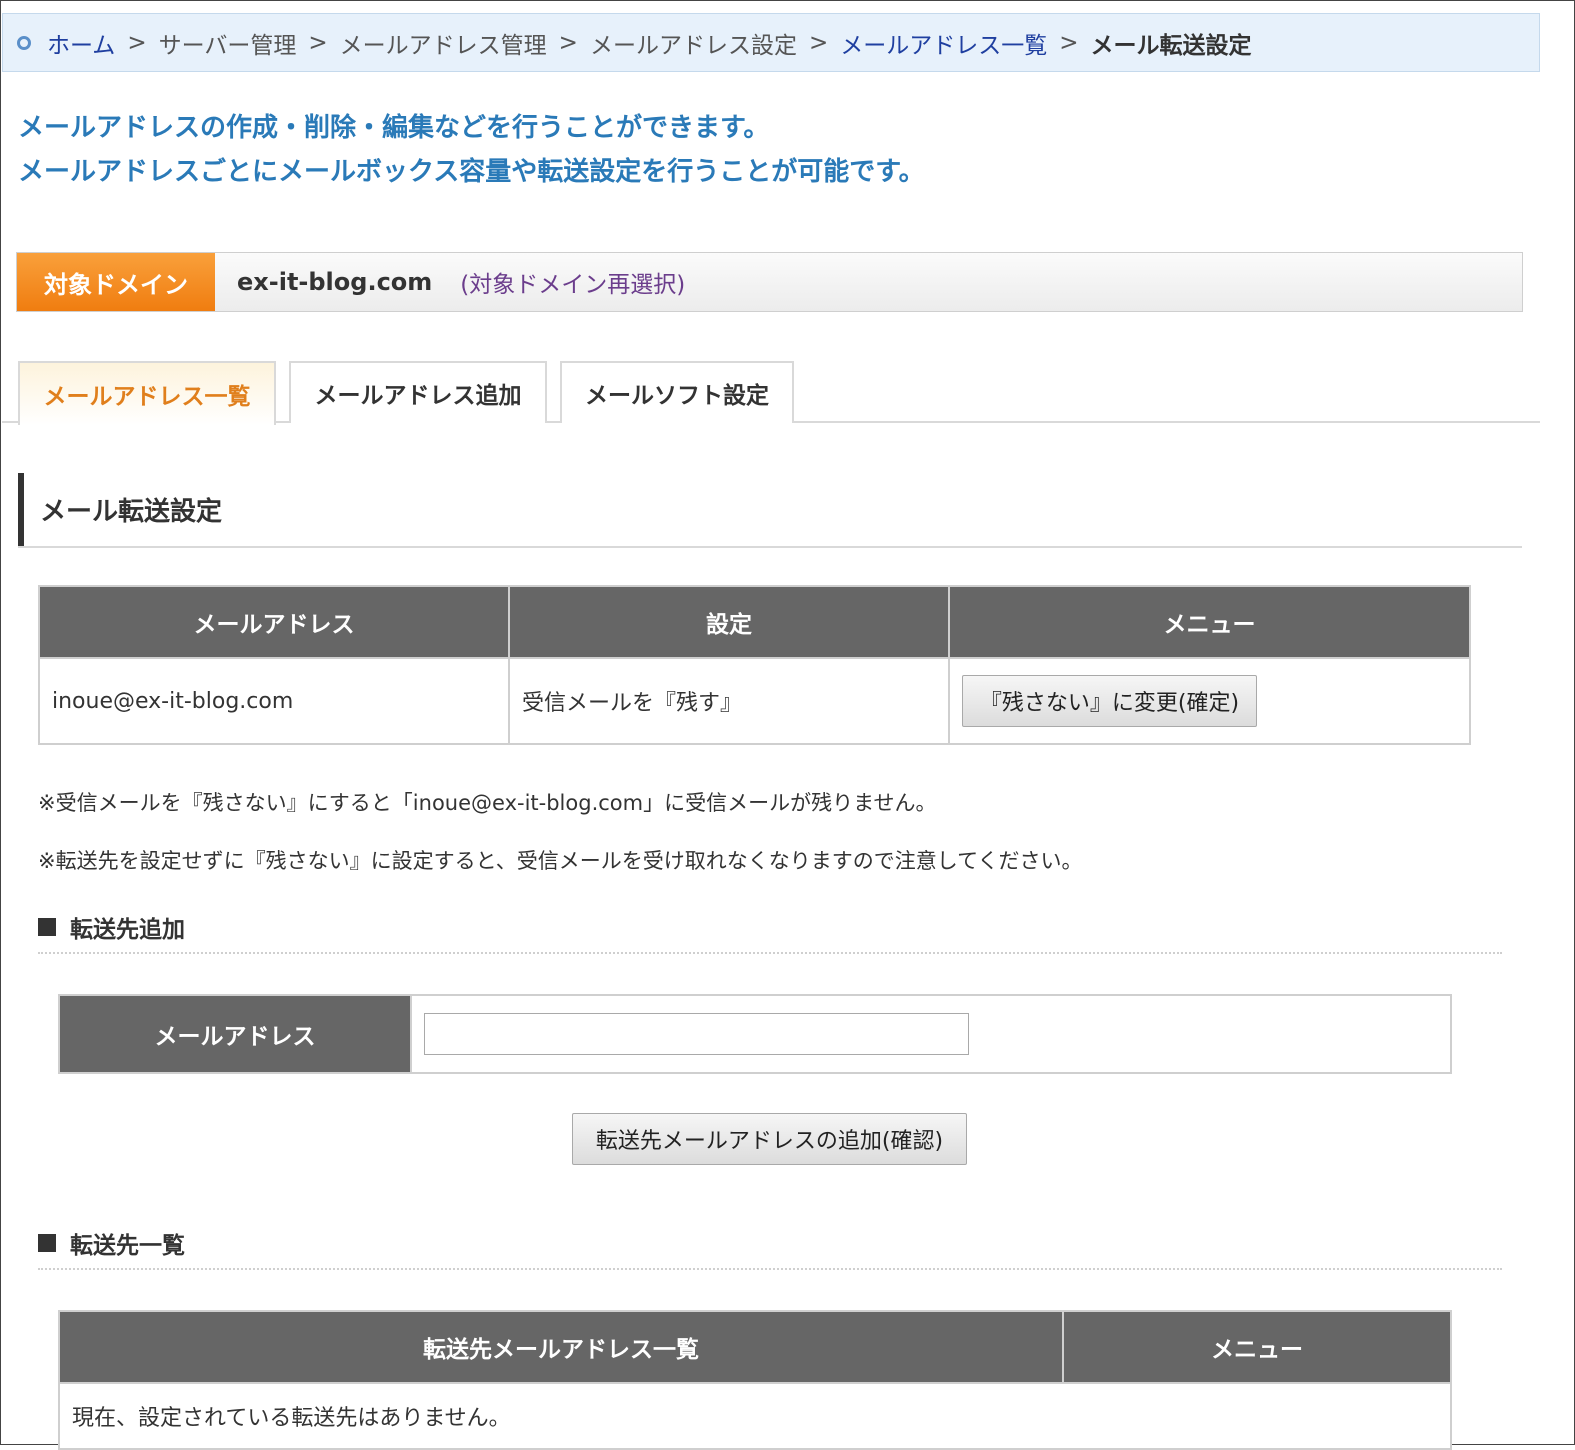 This screenshot has height=1450, width=1575. Describe the element at coordinates (127, 1246) in the screenshot. I see `forward-list-heading-text: 転送先一覧` at that location.